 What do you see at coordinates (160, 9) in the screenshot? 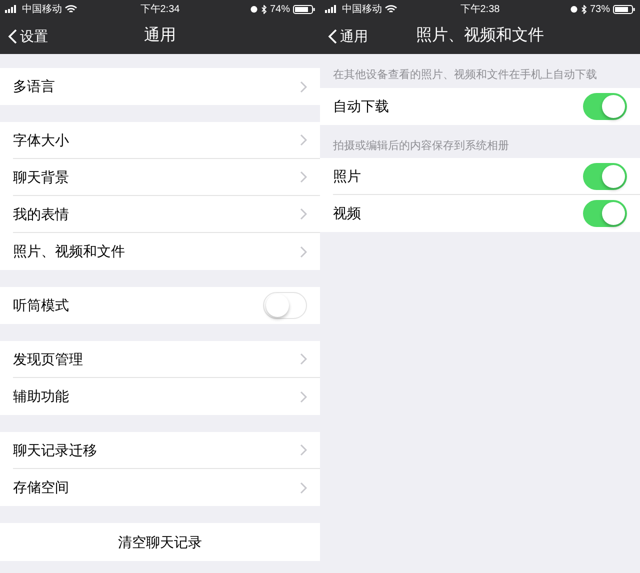
I see `status-time: 下午2:34` at bounding box center [160, 9].